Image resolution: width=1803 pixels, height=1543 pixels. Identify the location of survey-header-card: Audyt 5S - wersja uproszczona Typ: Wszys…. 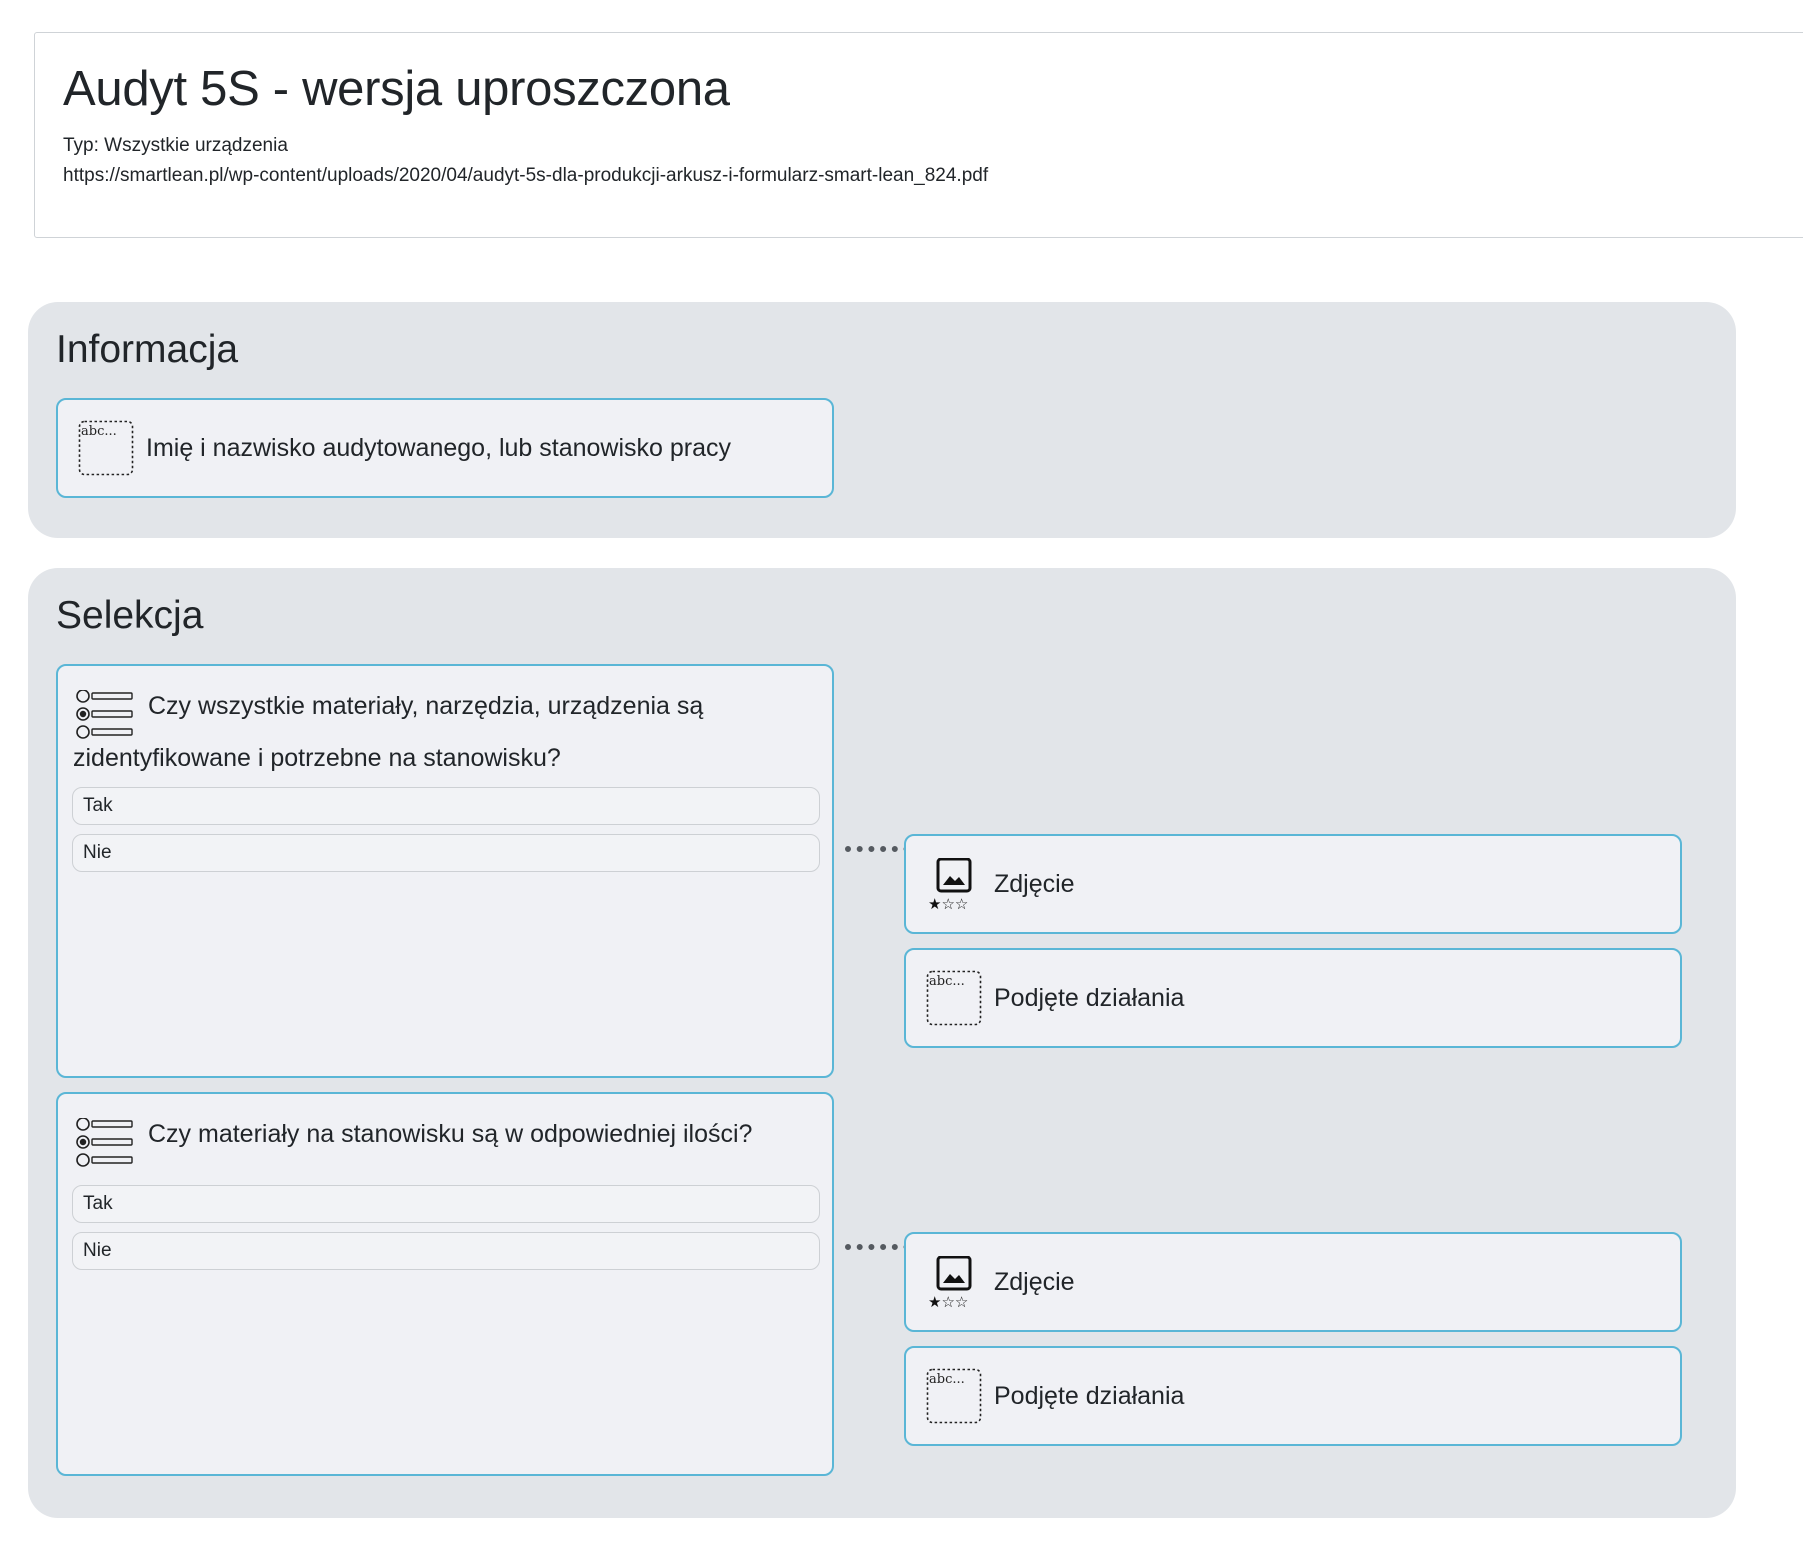
(918, 135).